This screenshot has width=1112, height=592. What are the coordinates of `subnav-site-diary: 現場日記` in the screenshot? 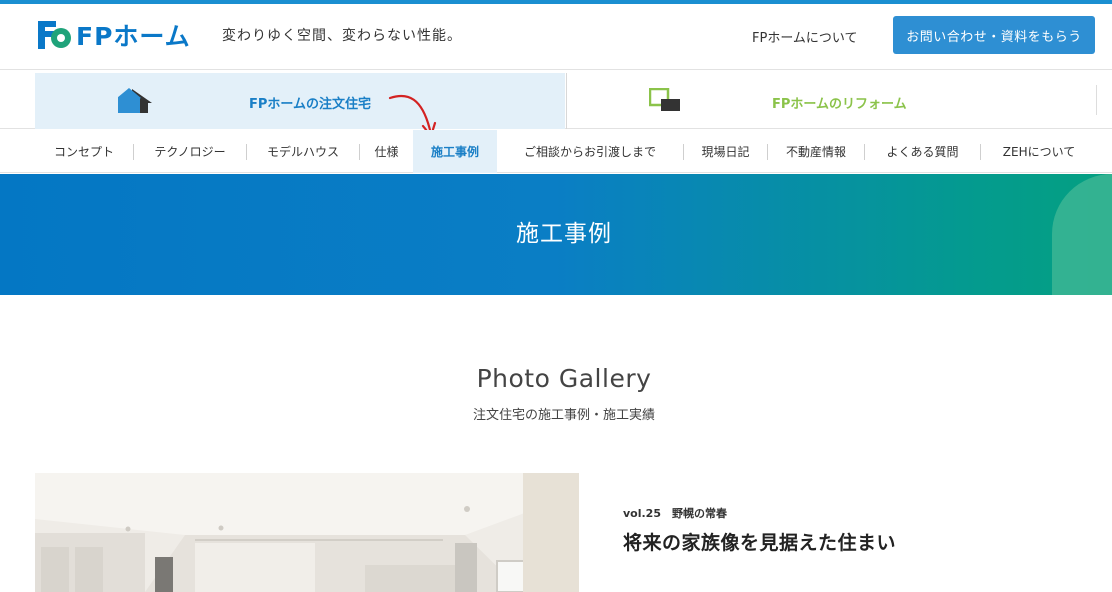 It's located at (725, 151).